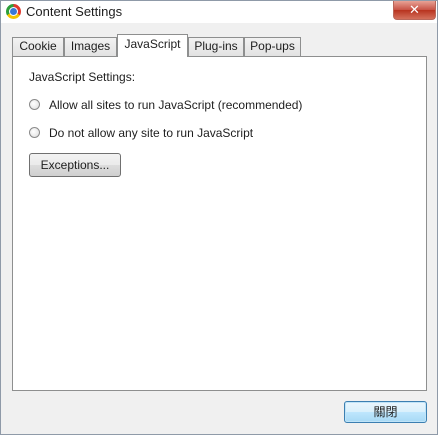 This screenshot has height=435, width=438. I want to click on window-close-button: ✕, so click(414, 10).